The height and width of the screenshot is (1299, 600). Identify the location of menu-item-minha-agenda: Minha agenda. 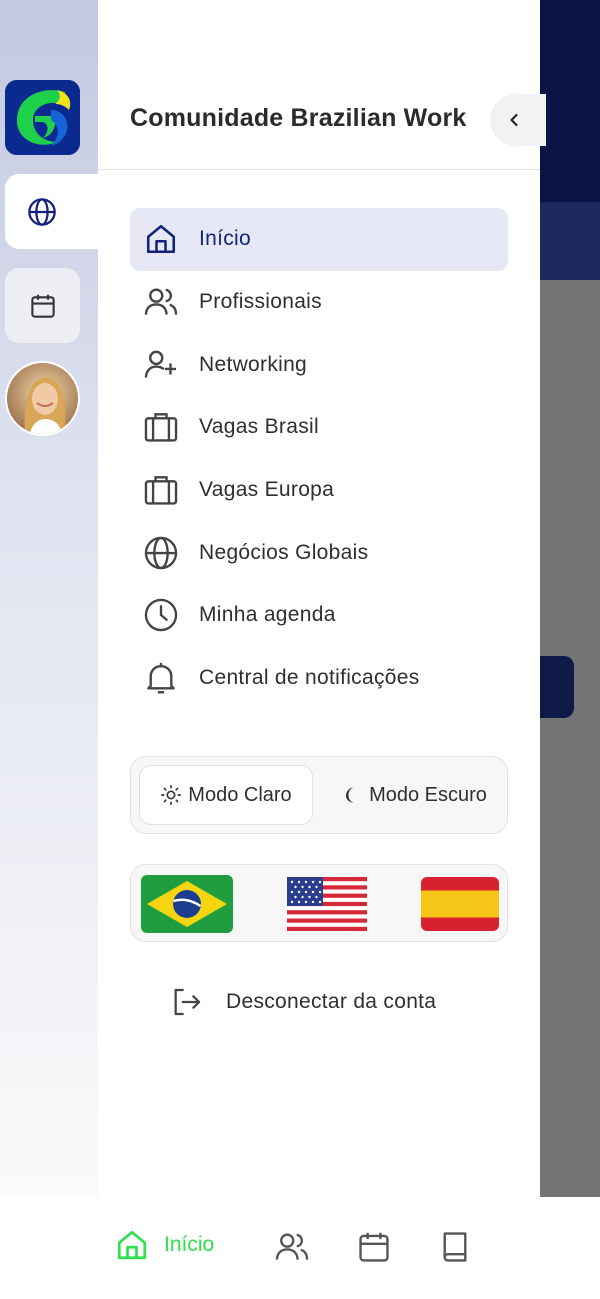
(319, 615).